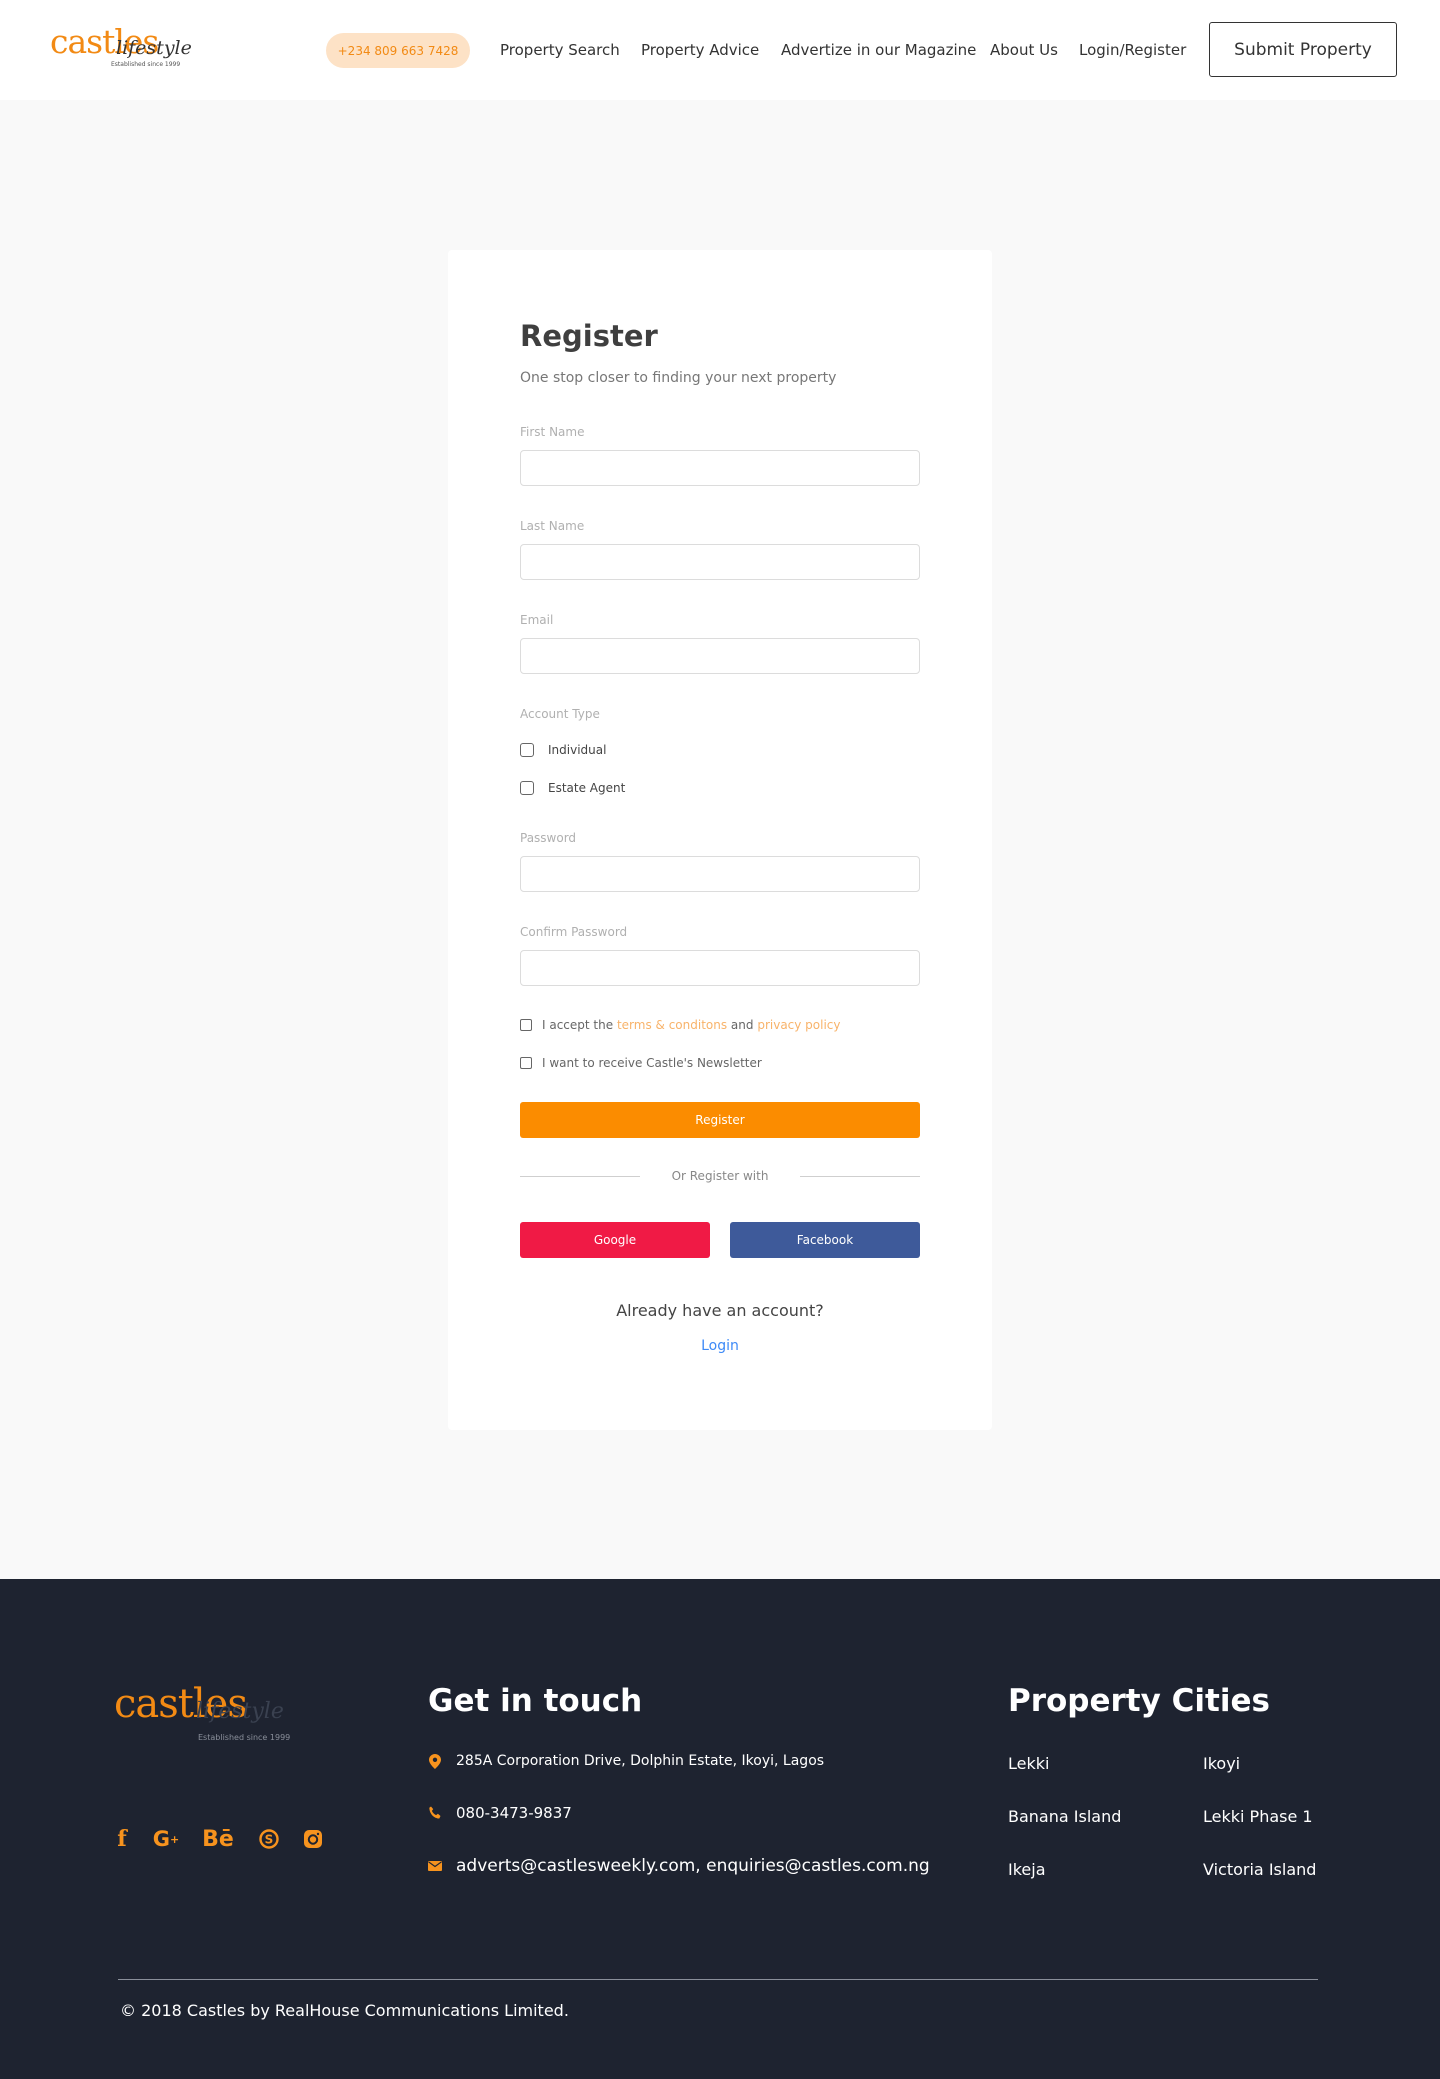  I want to click on password-field, so click(720, 874).